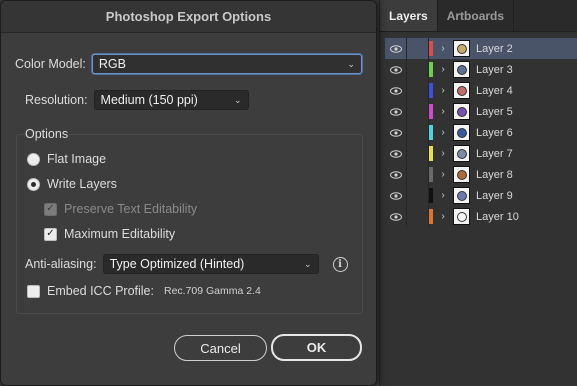 This screenshot has height=386, width=577. Describe the element at coordinates (50, 209) in the screenshot. I see `preserve-text-checkbox: ✓` at that location.